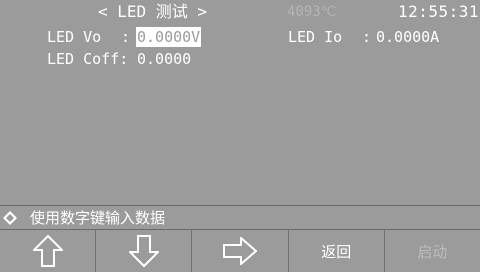 This screenshot has height=272, width=480. Describe the element at coordinates (164, 59) in the screenshot. I see `led-coff-value: 0.0000` at that location.